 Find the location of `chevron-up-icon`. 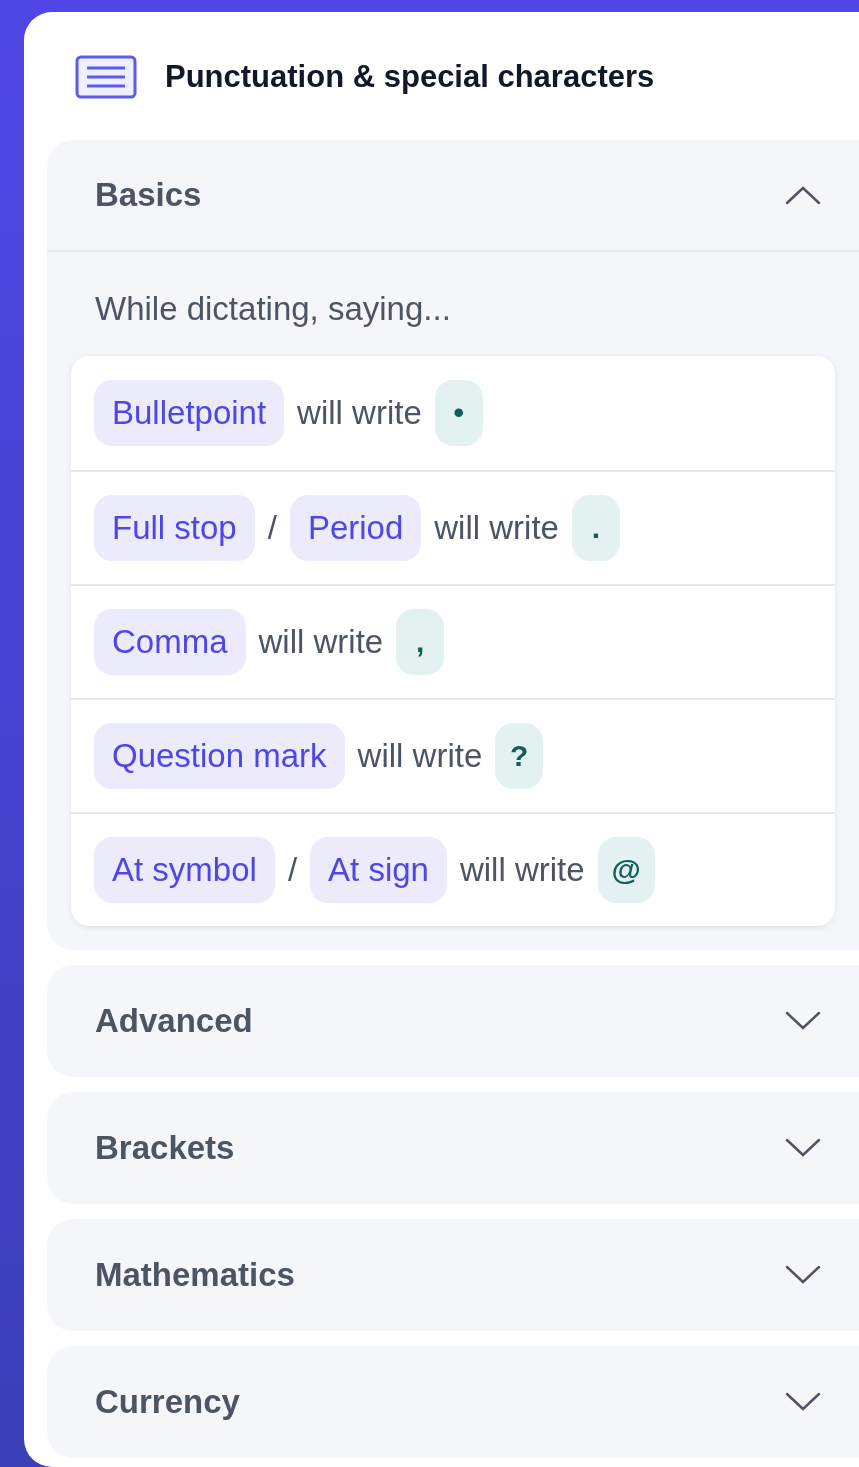

chevron-up-icon is located at coordinates (803, 195).